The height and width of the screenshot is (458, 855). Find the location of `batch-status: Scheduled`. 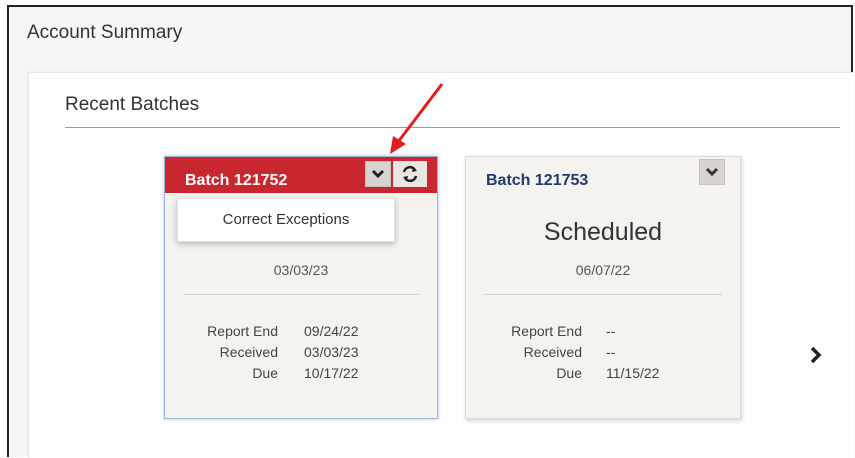

batch-status: Scheduled is located at coordinates (603, 232).